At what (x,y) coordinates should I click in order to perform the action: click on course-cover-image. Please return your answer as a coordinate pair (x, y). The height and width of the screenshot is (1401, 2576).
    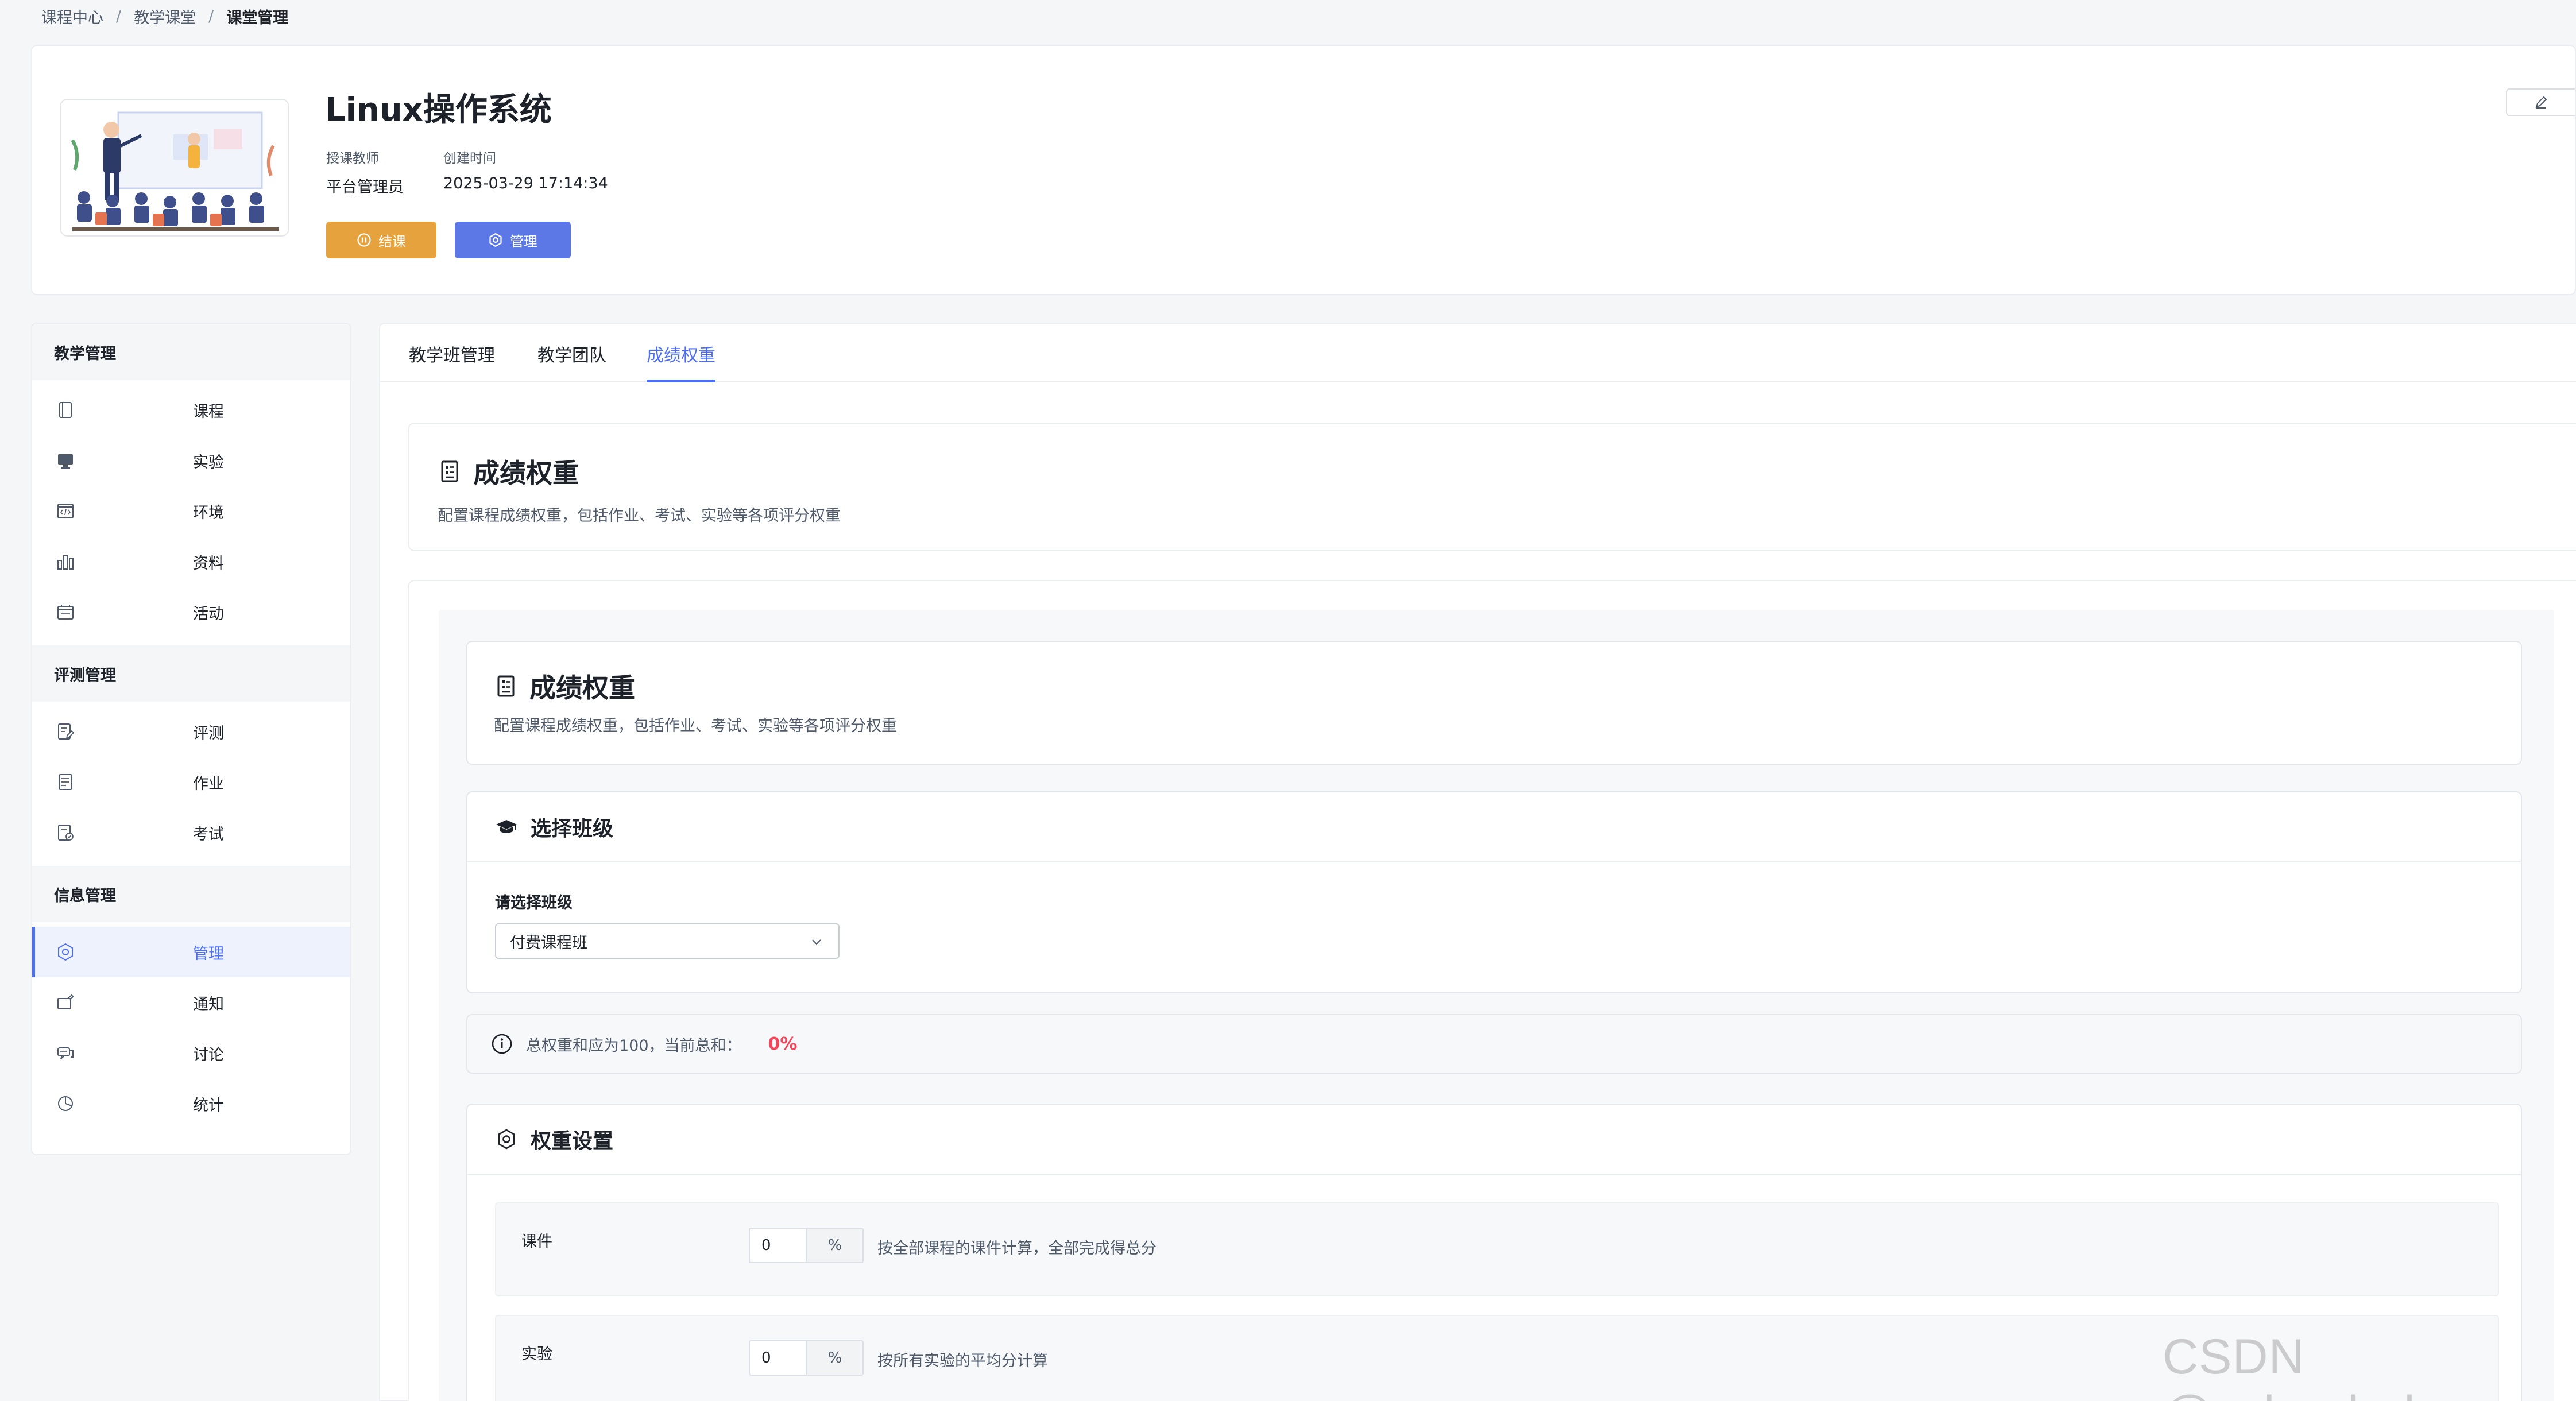
    Looking at the image, I should click on (174, 168).